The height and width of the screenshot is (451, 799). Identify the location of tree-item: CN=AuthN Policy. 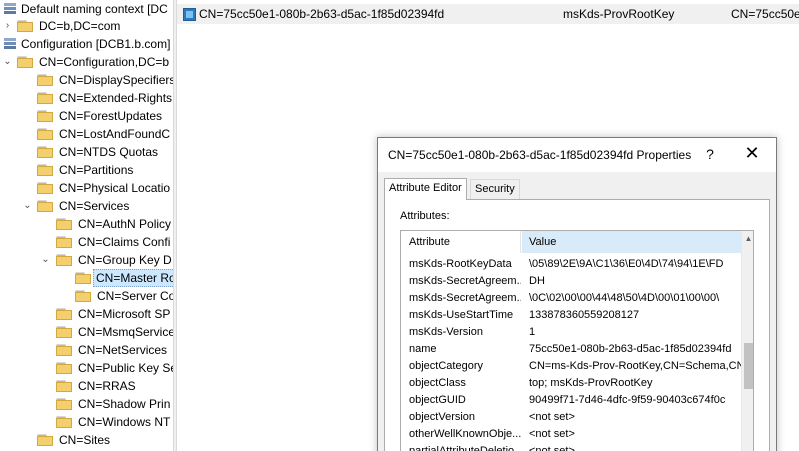
(86, 224).